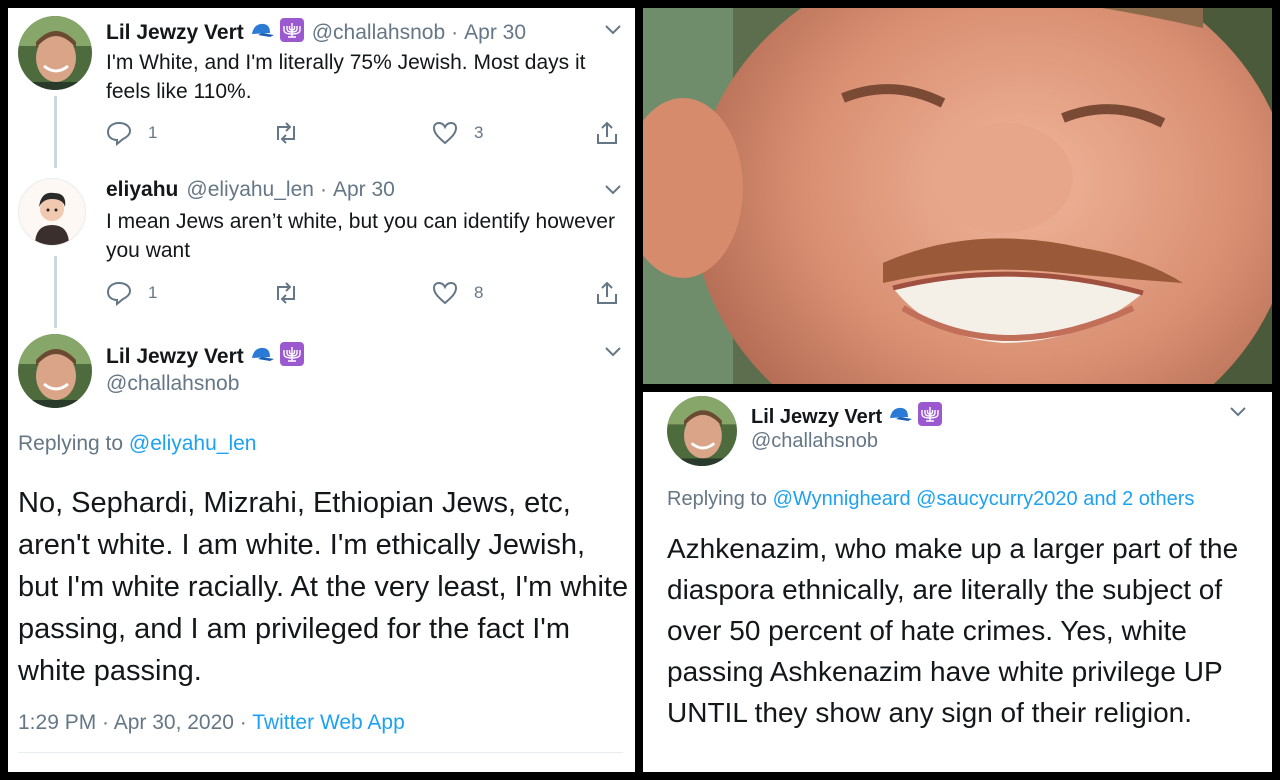 The width and height of the screenshot is (1280, 780). Describe the element at coordinates (366, 294) in the screenshot. I see `tweet-actions: 1 8` at that location.